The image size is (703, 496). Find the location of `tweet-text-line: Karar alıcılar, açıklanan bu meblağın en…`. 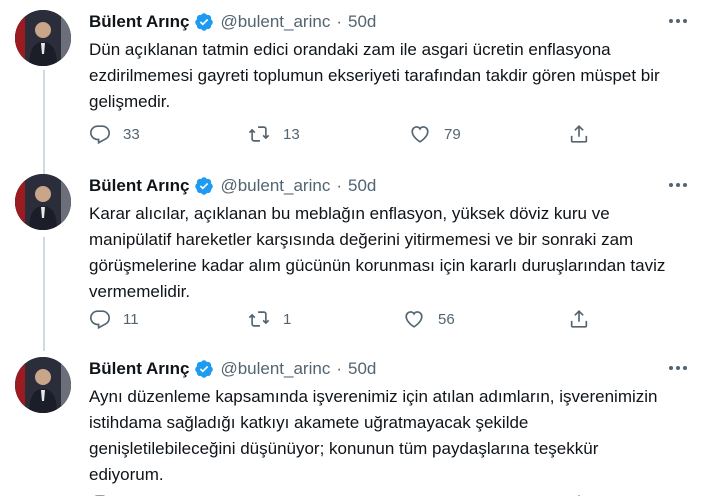

tweet-text-line: Karar alıcılar, açıklanan bu meblağın en… is located at coordinates (349, 213).